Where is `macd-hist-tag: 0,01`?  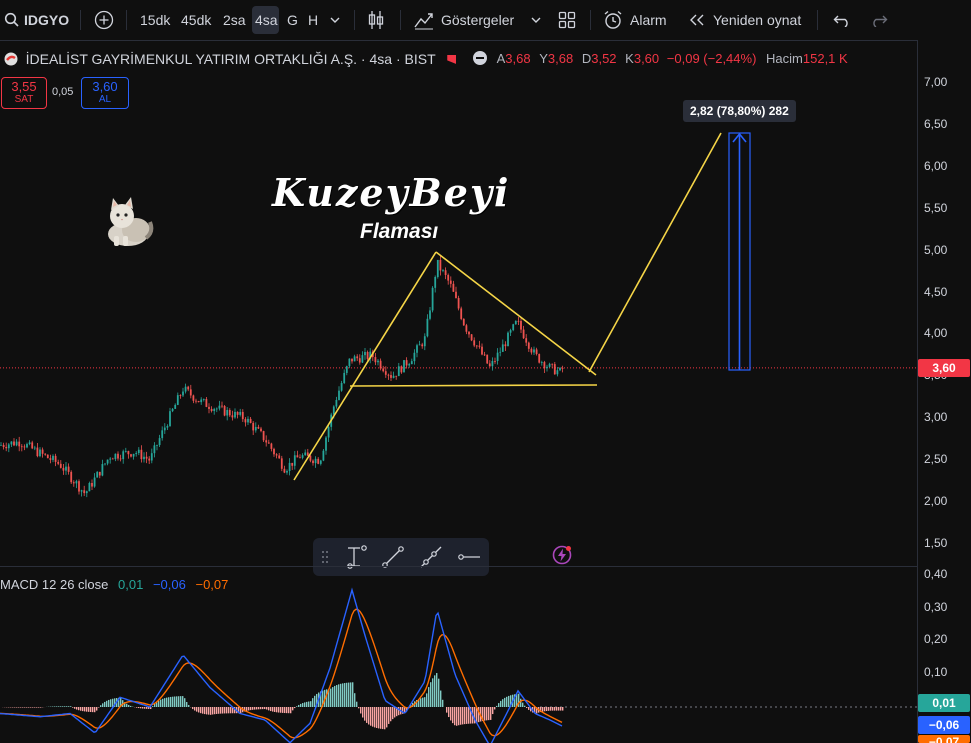
macd-hist-tag: 0,01 is located at coordinates (944, 703).